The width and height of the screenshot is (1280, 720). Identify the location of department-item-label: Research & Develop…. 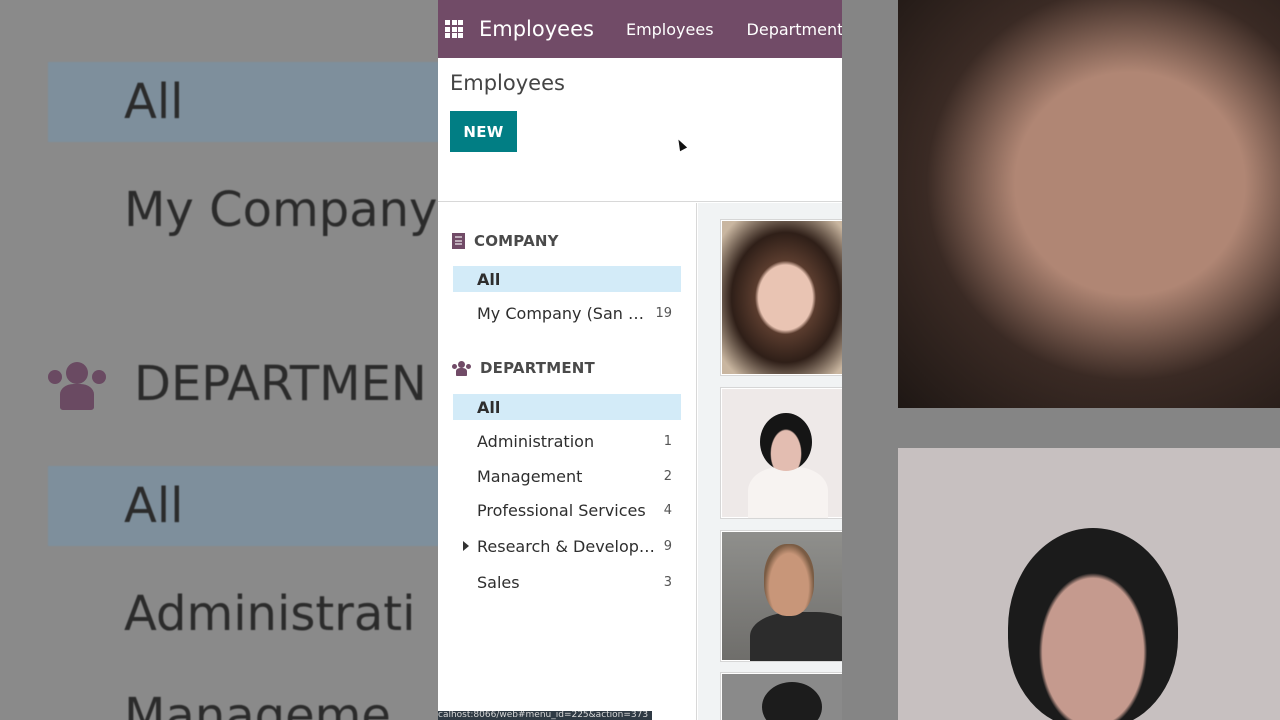
(566, 546).